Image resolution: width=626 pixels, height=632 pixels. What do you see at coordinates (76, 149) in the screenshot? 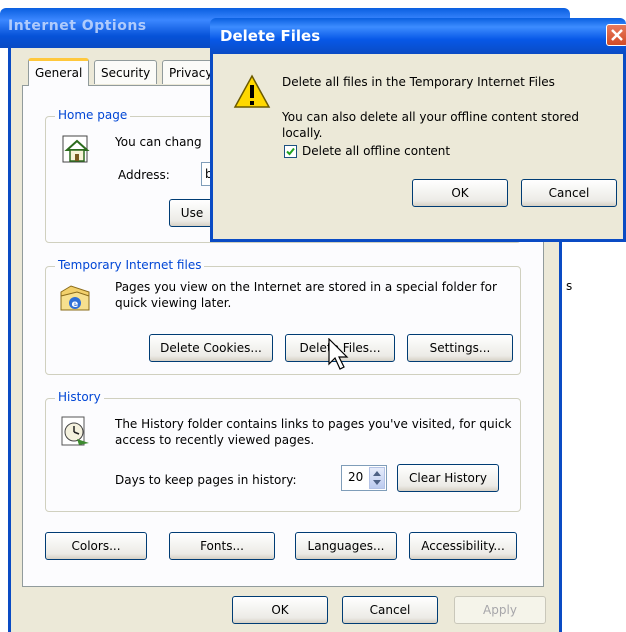
I see `house-icon` at bounding box center [76, 149].